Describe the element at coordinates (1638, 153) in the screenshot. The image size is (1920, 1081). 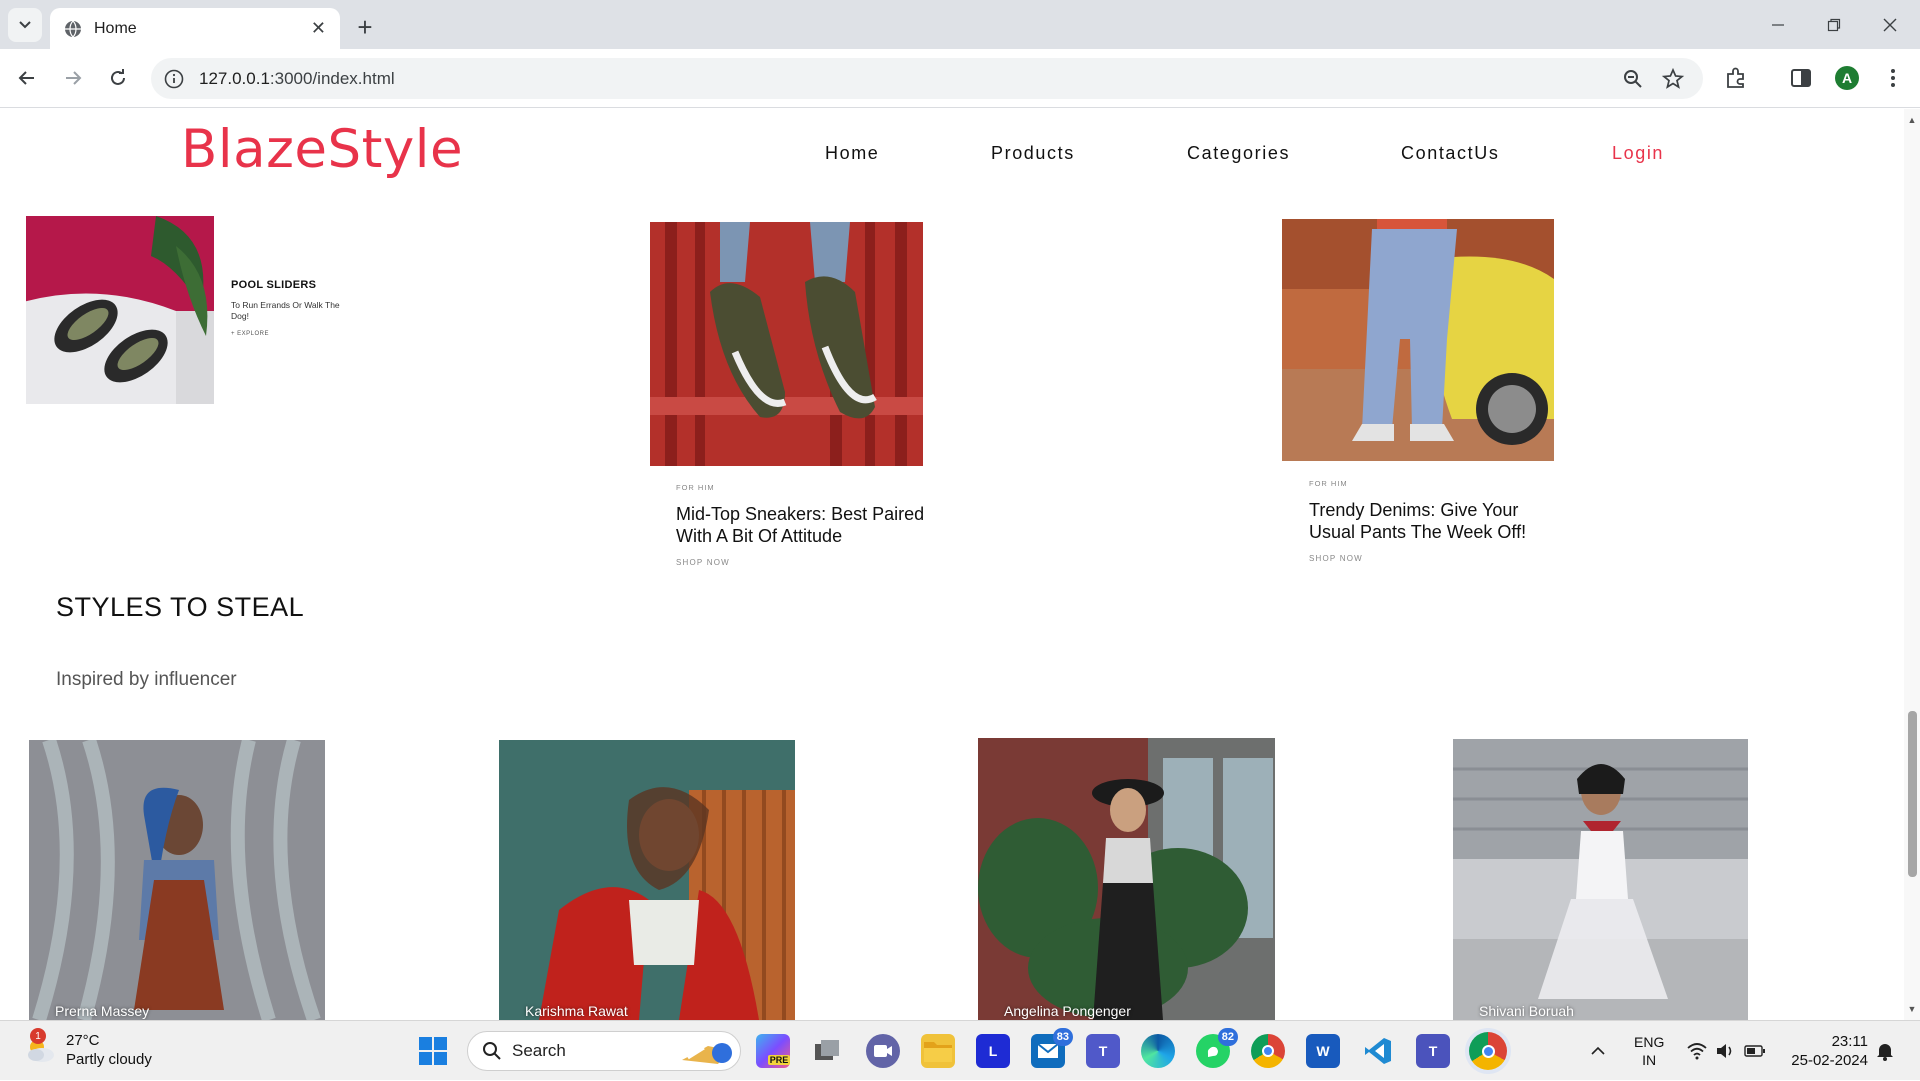
I see `nav-login: Login` at that location.